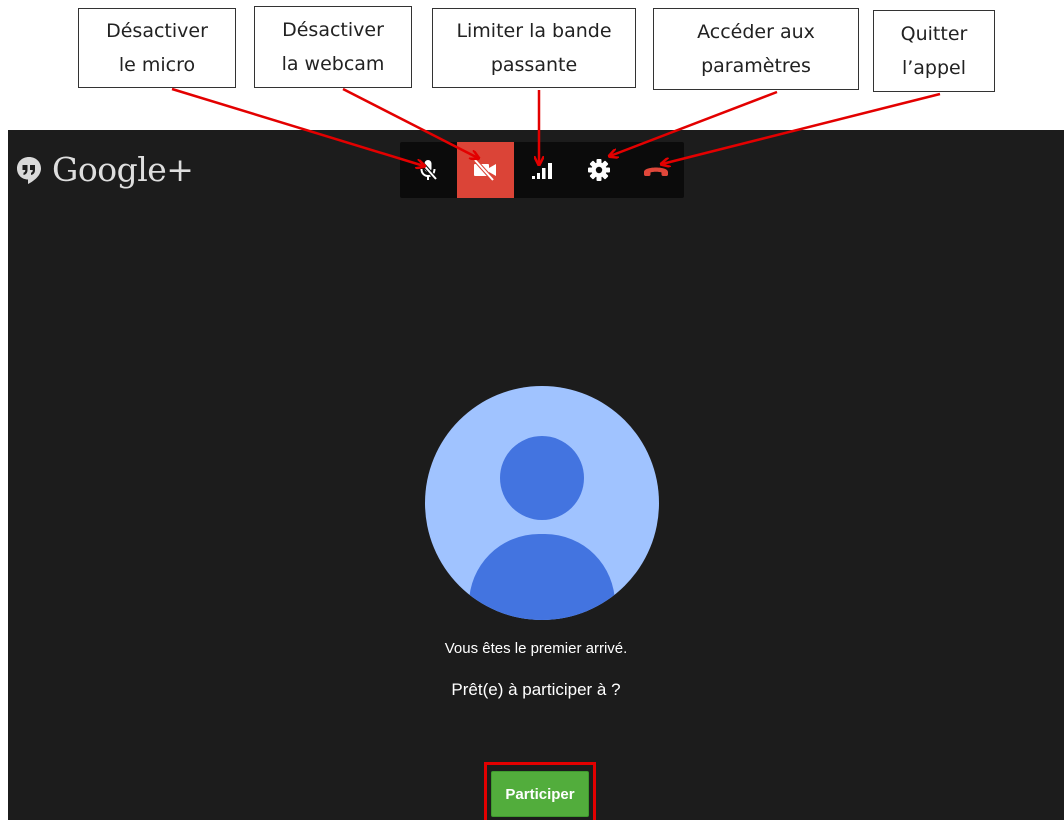 This screenshot has height=820, width=1064. I want to click on callout-limit-bandwidth: Limiter la bande passante, so click(534, 48).